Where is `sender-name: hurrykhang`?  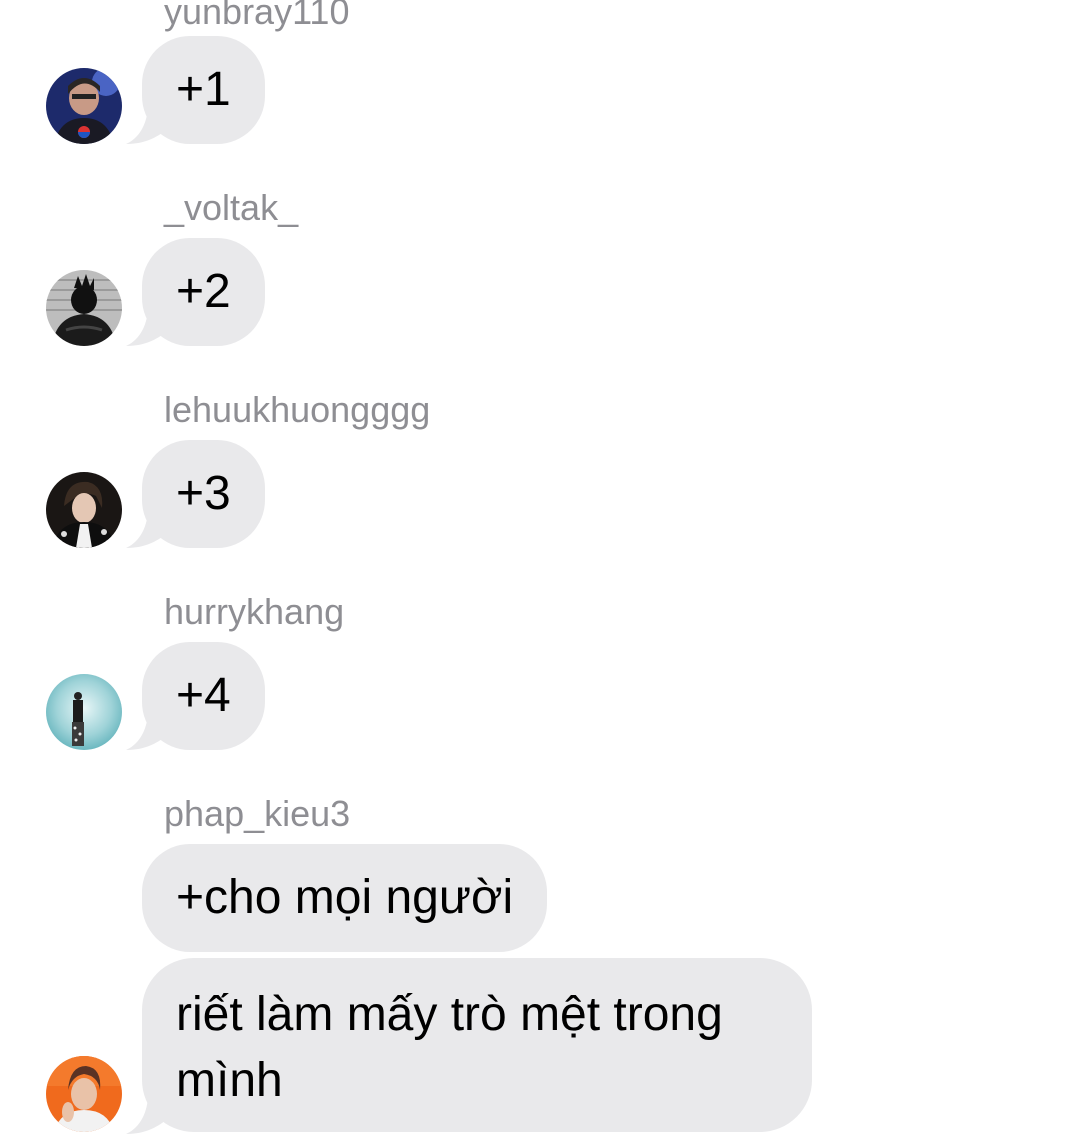
sender-name: hurrykhang is located at coordinates (254, 611).